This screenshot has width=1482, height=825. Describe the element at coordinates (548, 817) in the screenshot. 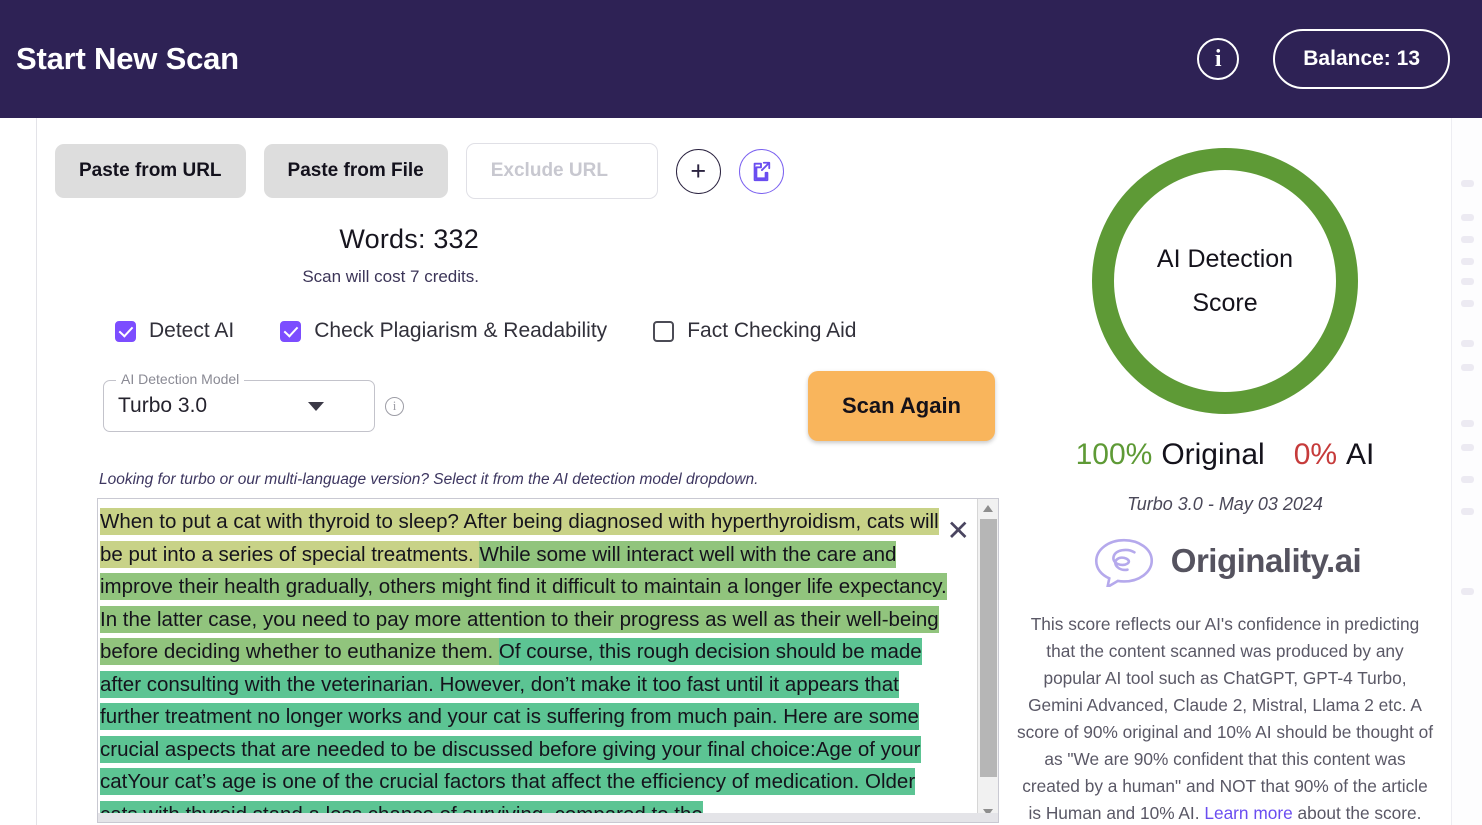

I see `editor-horizontal-scrollbar` at that location.